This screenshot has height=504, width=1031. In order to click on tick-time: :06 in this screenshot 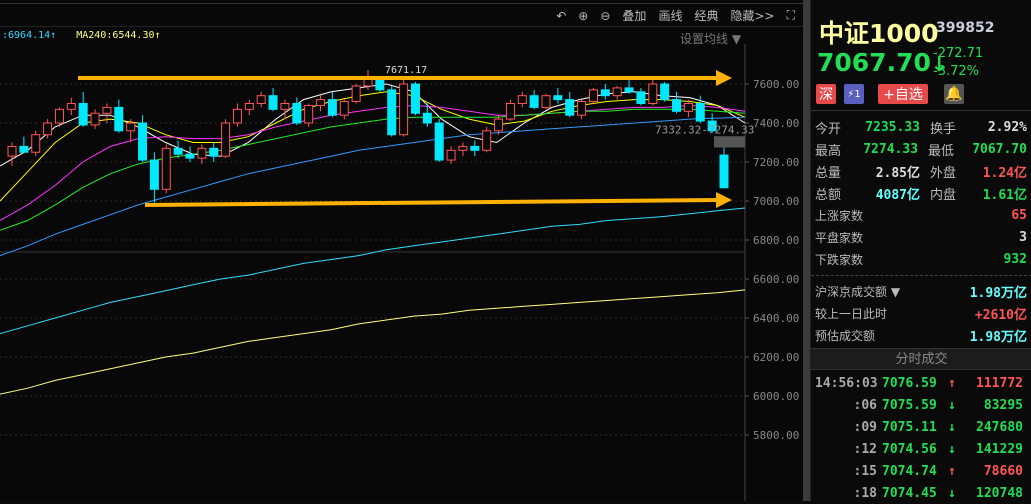, I will do `click(865, 405)`.